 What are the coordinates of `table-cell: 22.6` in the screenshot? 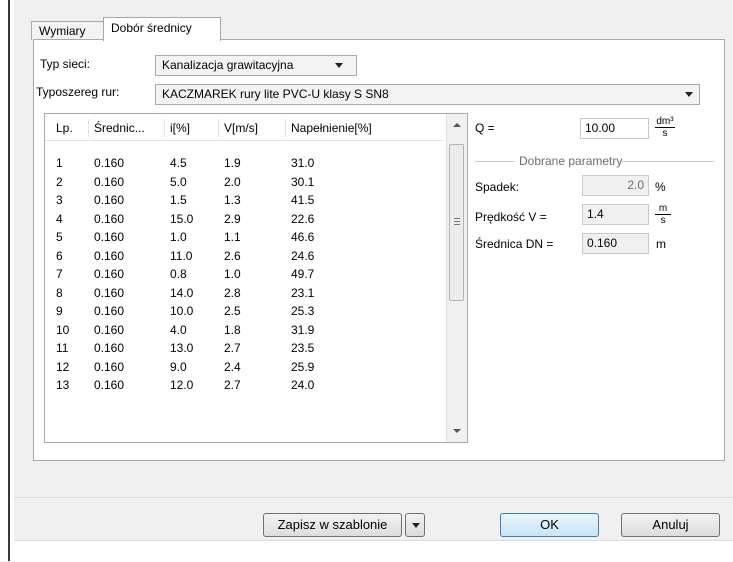 It's located at (303, 218).